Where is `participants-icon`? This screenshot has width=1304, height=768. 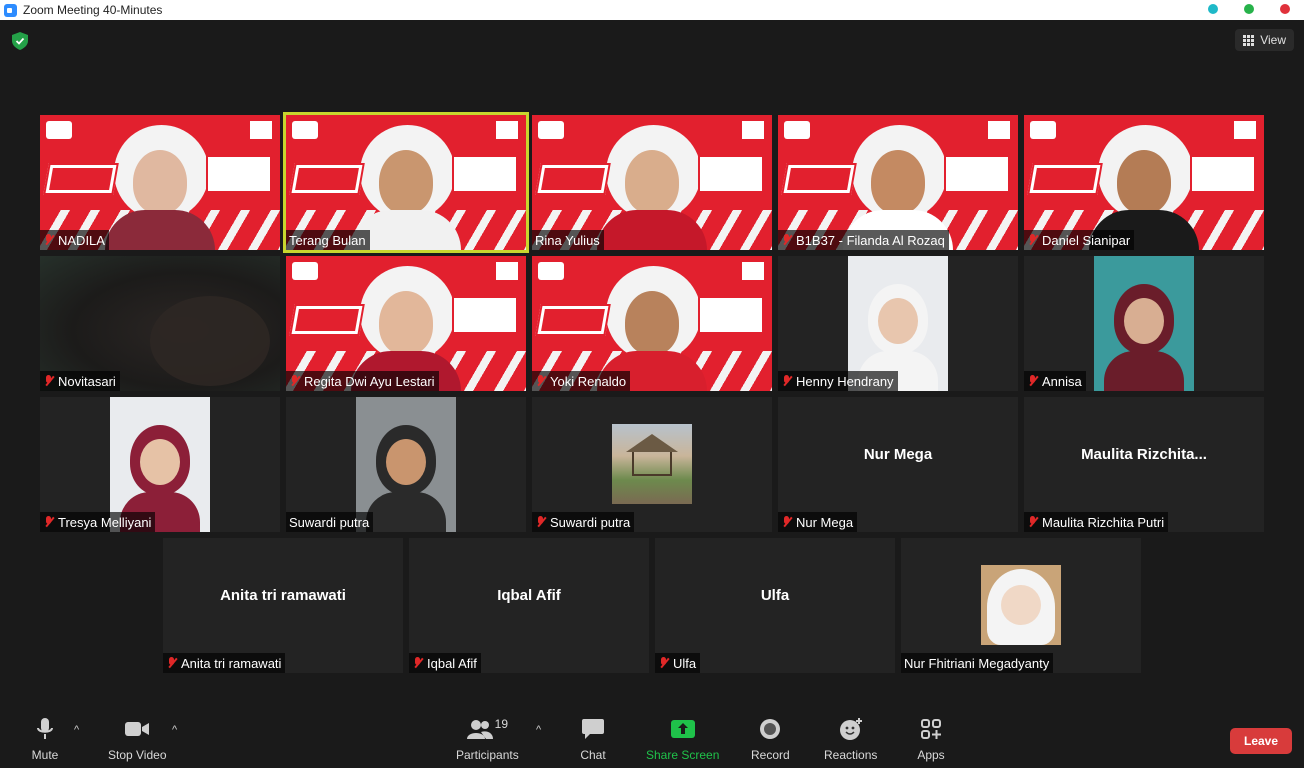 participants-icon is located at coordinates (479, 729).